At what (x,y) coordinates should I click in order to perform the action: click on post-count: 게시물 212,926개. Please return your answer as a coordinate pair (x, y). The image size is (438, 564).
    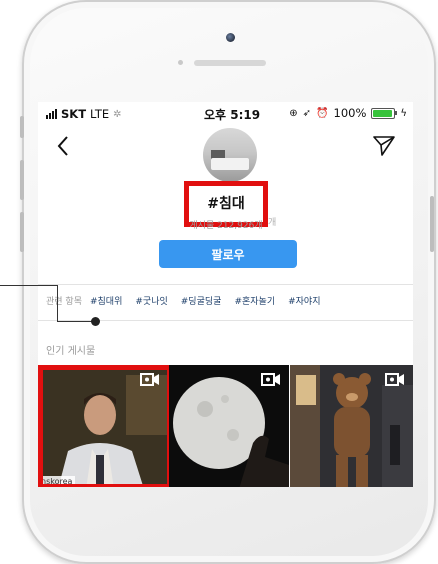
    Looking at the image, I should click on (226, 226).